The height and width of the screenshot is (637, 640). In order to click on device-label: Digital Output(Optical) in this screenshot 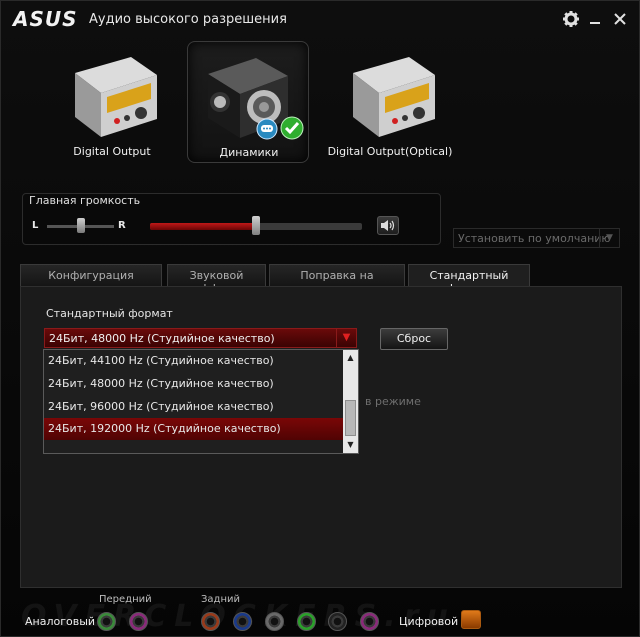, I will do `click(390, 151)`.